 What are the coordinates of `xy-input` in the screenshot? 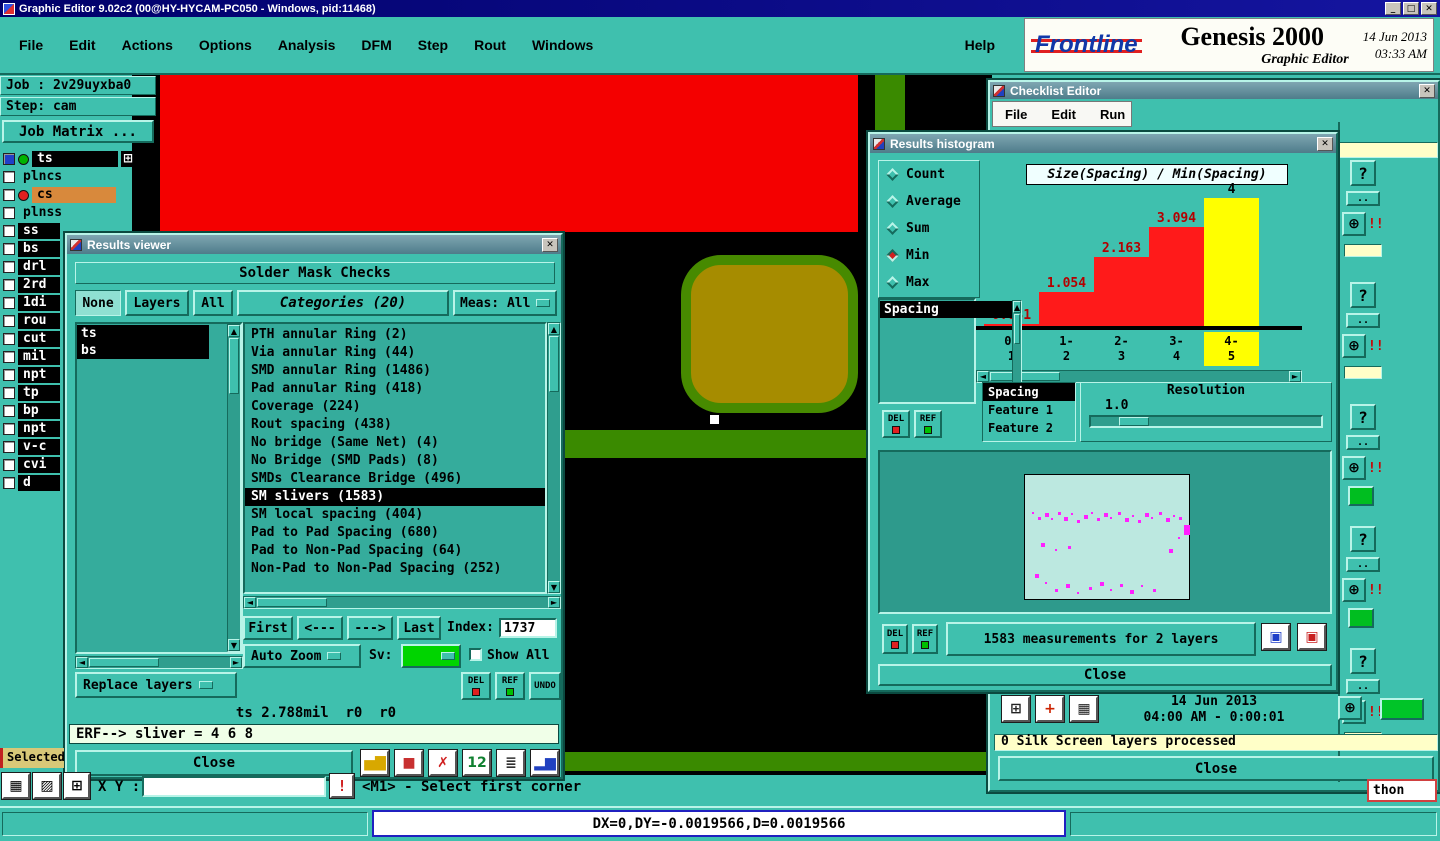 It's located at (234, 786).